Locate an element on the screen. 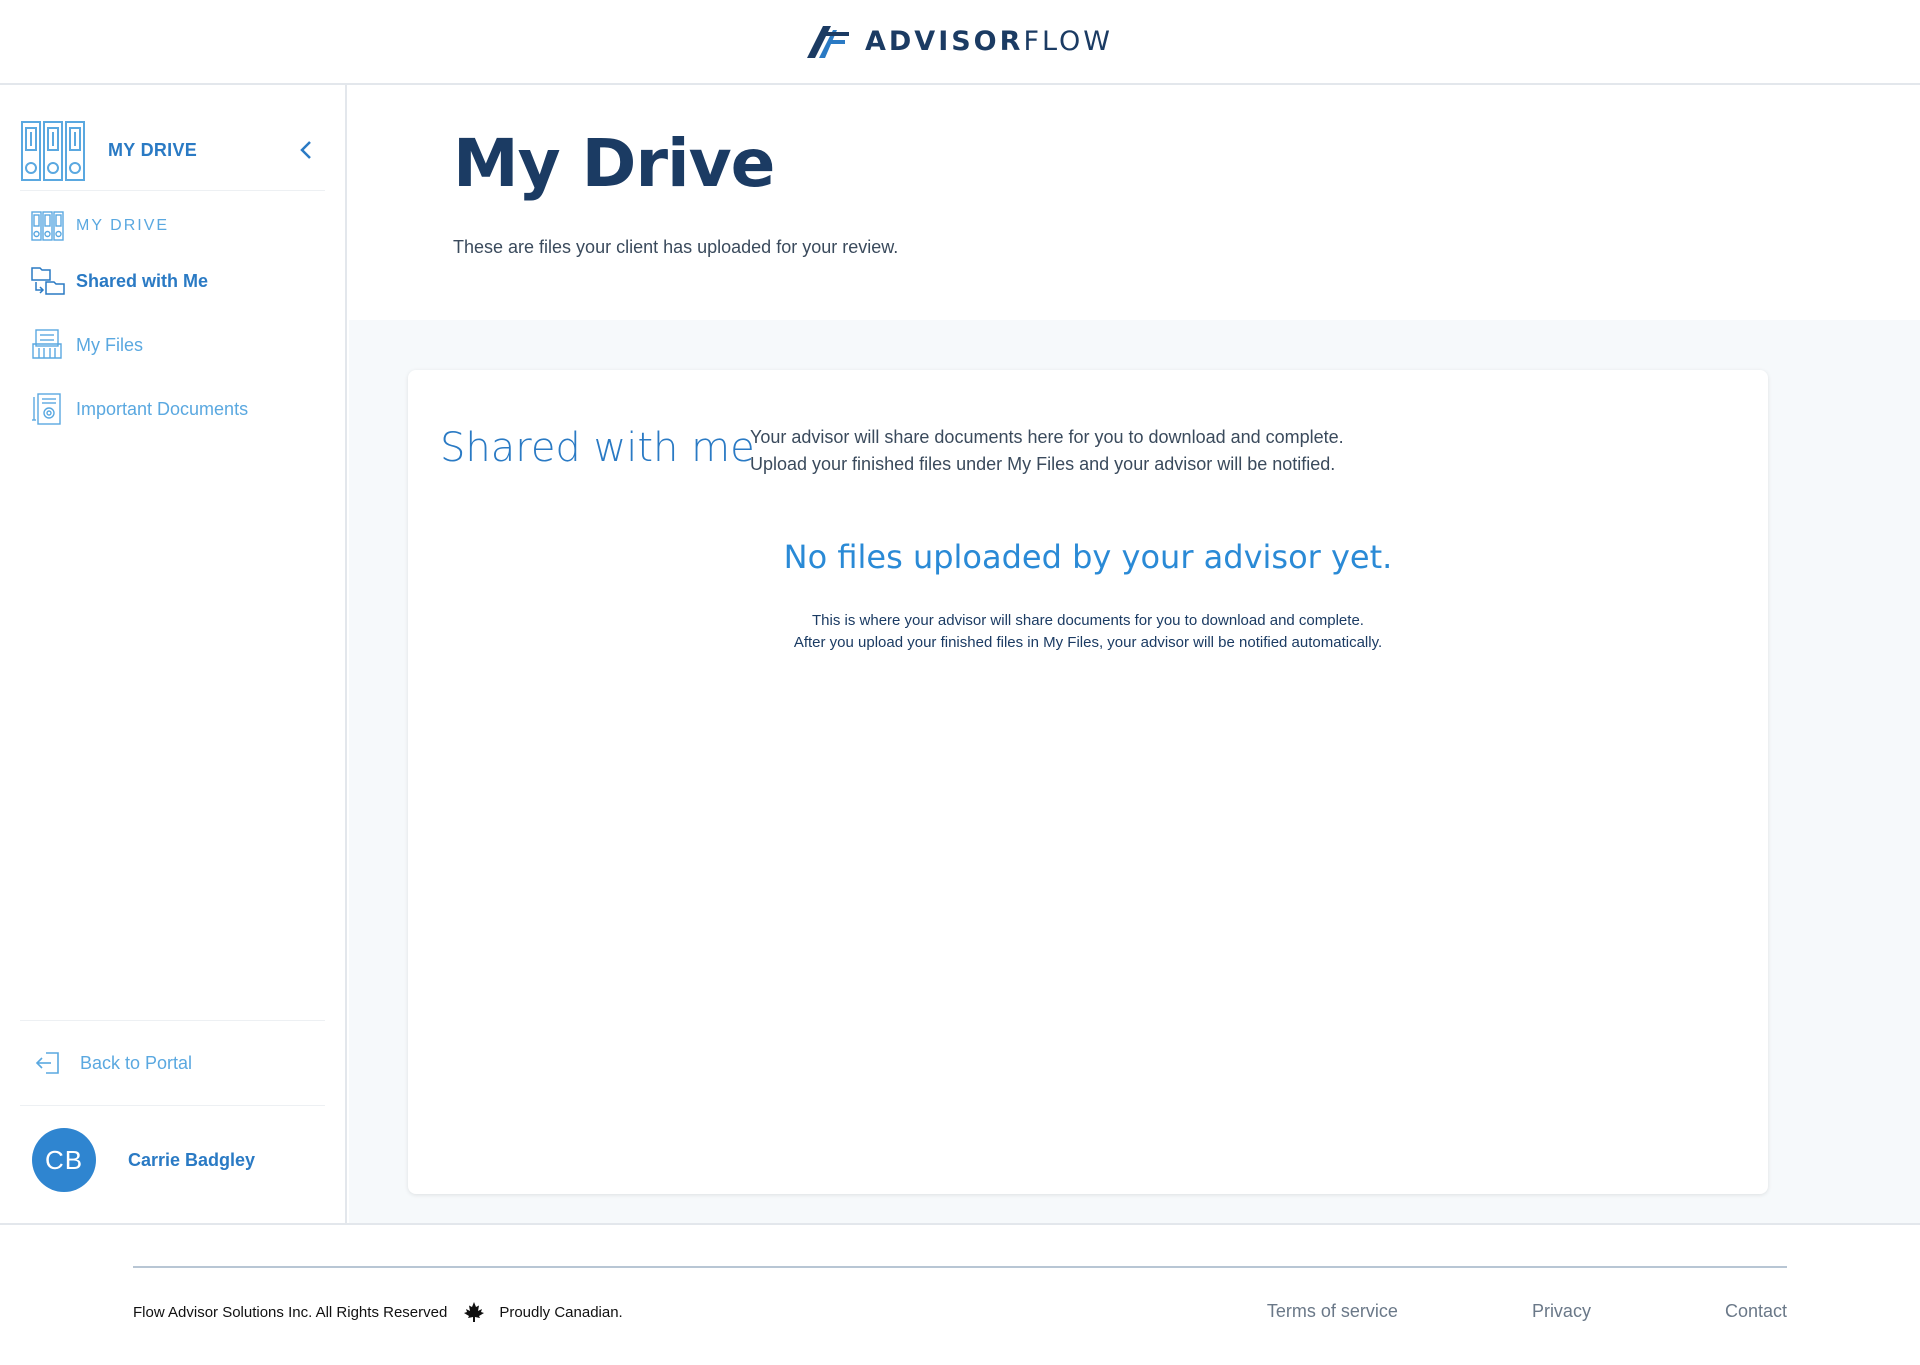 The image size is (1920, 1365). footer-divider is located at coordinates (960, 1267).